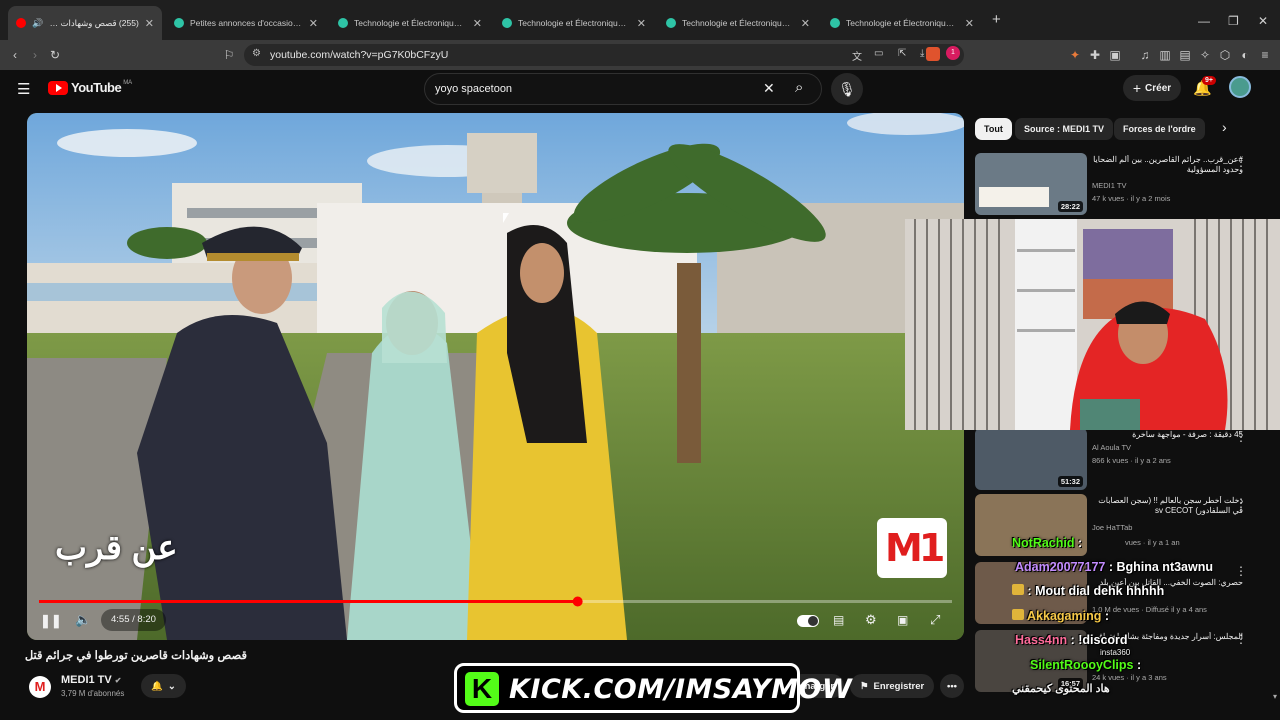 Image resolution: width=1280 pixels, height=720 pixels. Describe the element at coordinates (1131, 198) in the screenshot. I see `recommendation-meta: 47 k vues · il y a 2 mois` at that location.